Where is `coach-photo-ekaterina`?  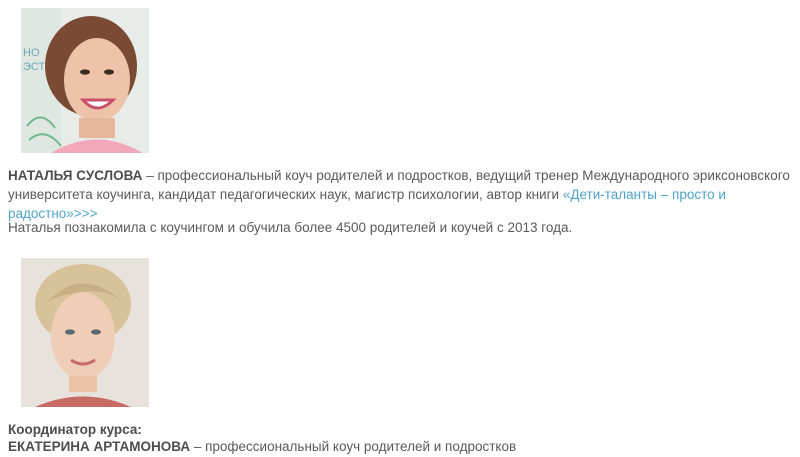
coach-photo-ekaterina is located at coordinates (85, 332).